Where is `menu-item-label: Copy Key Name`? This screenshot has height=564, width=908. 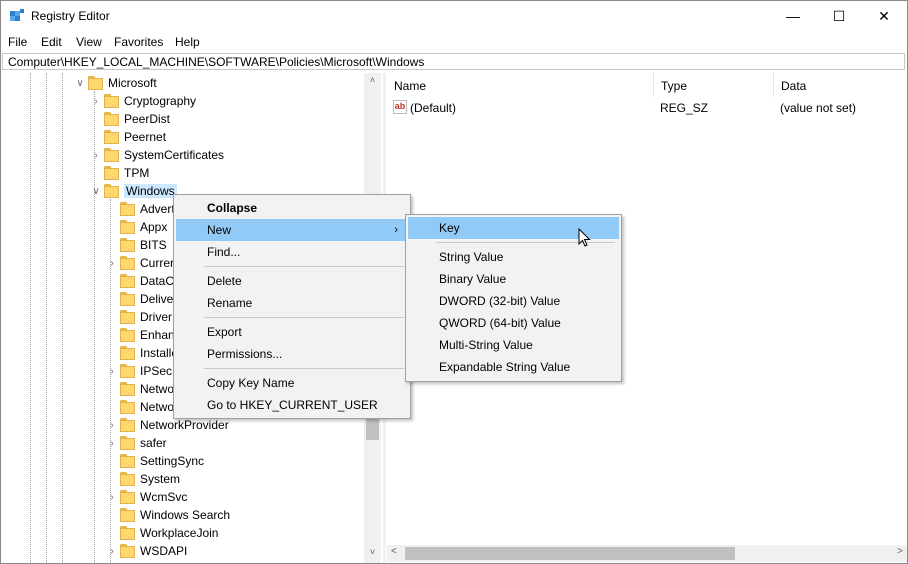
menu-item-label: Copy Key Name is located at coordinates (251, 383).